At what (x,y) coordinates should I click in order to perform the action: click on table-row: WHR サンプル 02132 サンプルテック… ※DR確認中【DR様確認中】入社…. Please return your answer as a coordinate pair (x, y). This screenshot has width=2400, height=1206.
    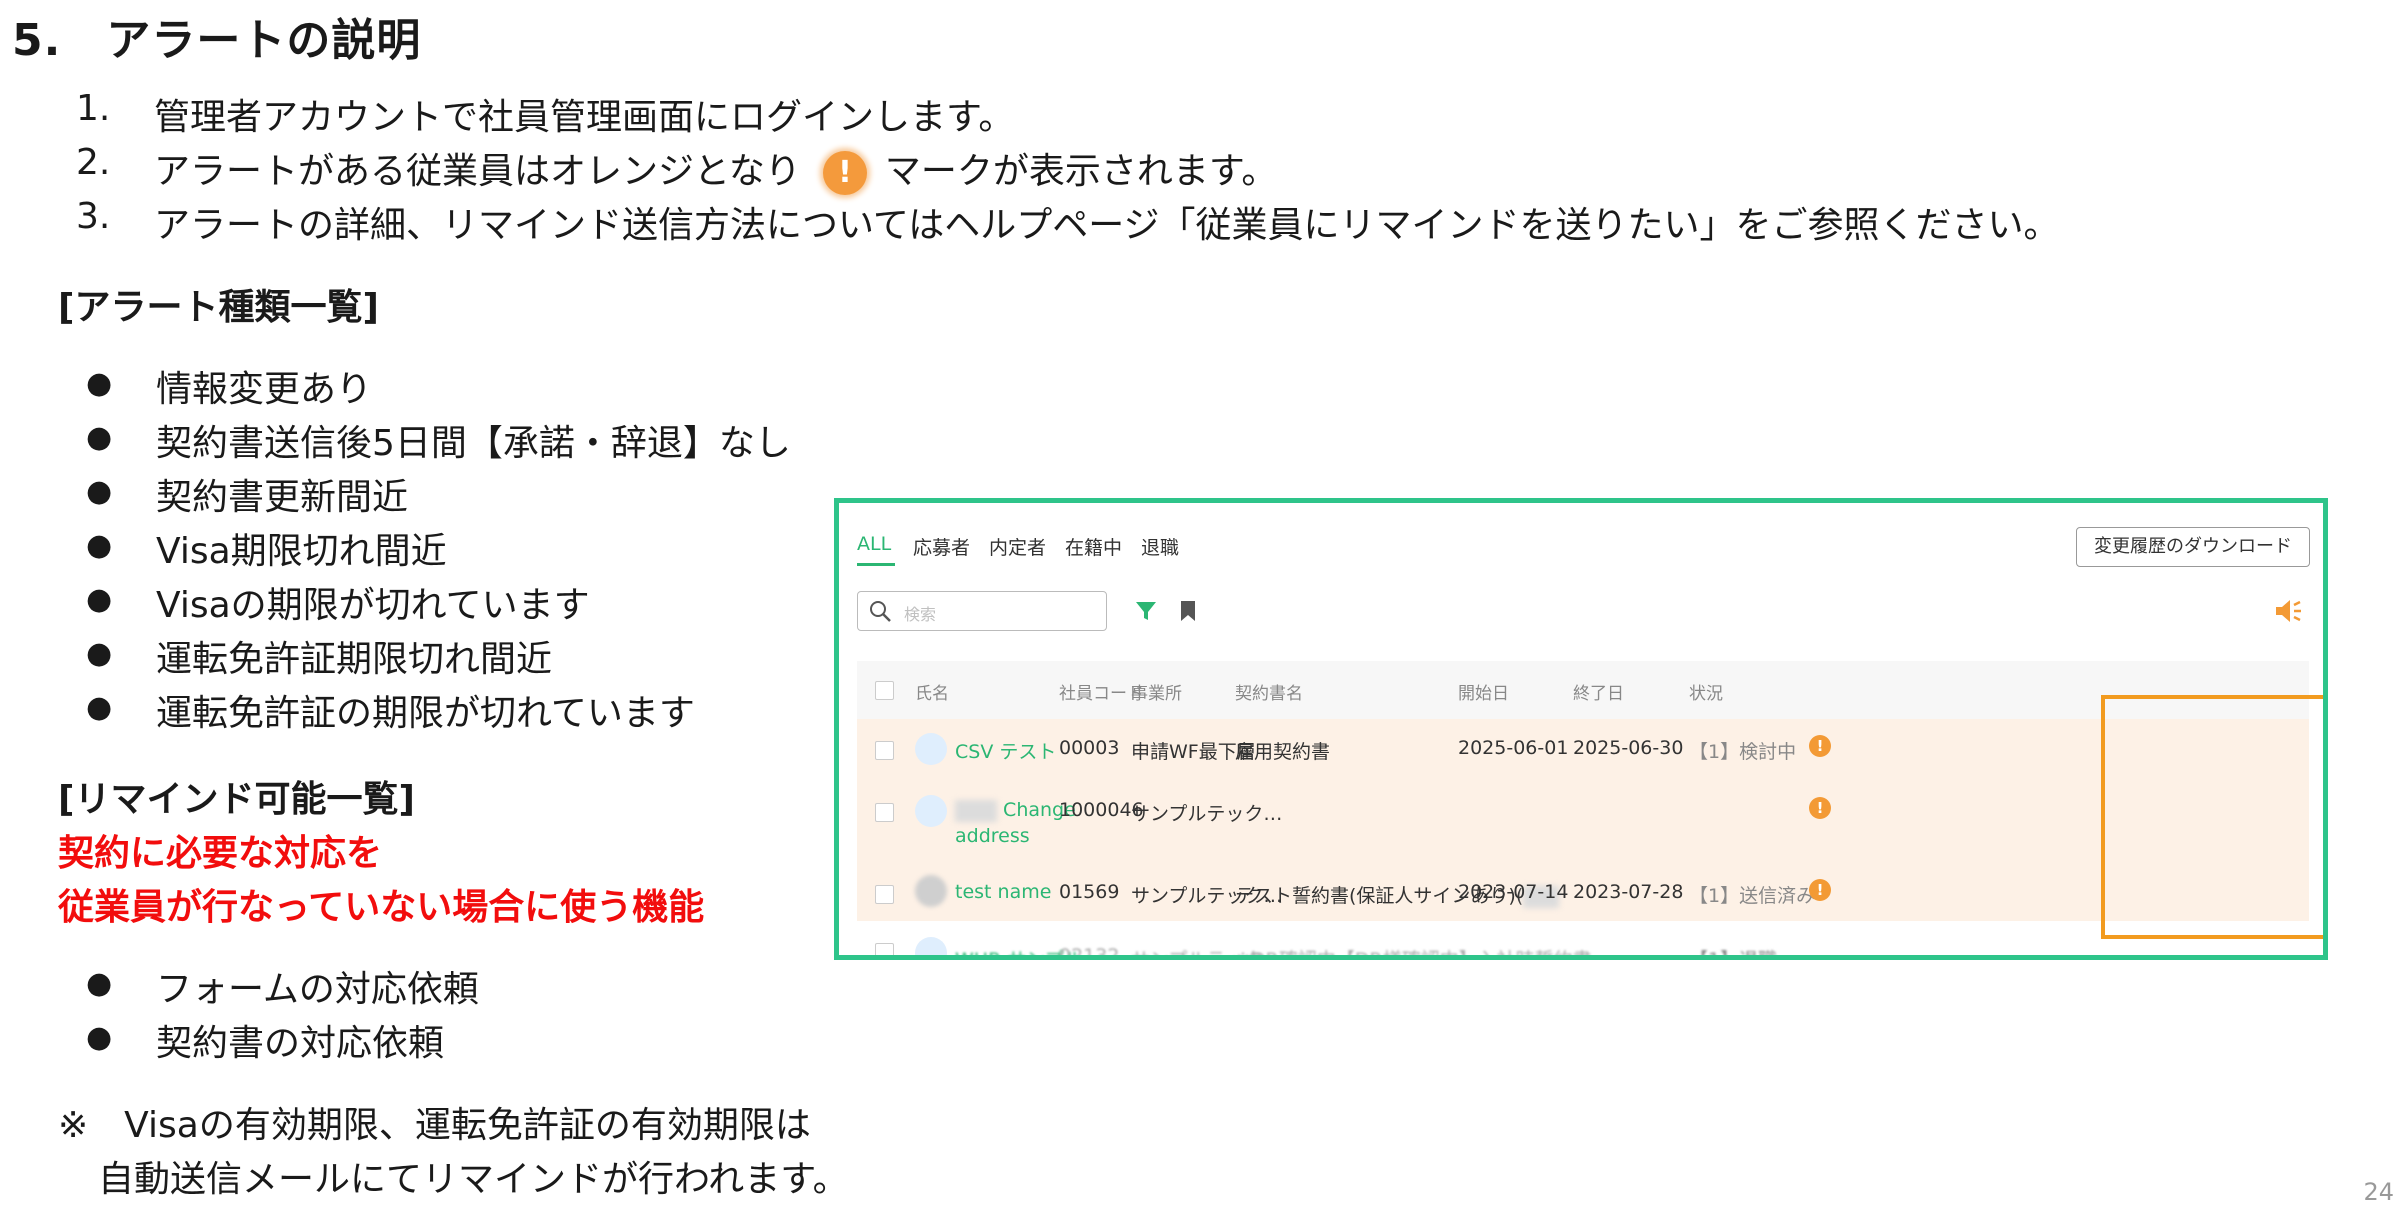
    Looking at the image, I should click on (1583, 941).